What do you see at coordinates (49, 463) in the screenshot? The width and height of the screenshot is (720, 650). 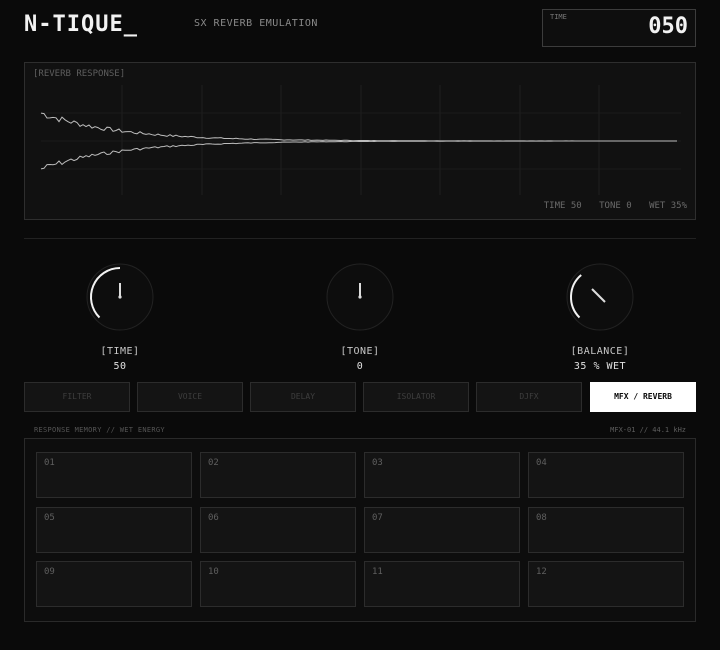 I see `memory-slot-number: 01` at bounding box center [49, 463].